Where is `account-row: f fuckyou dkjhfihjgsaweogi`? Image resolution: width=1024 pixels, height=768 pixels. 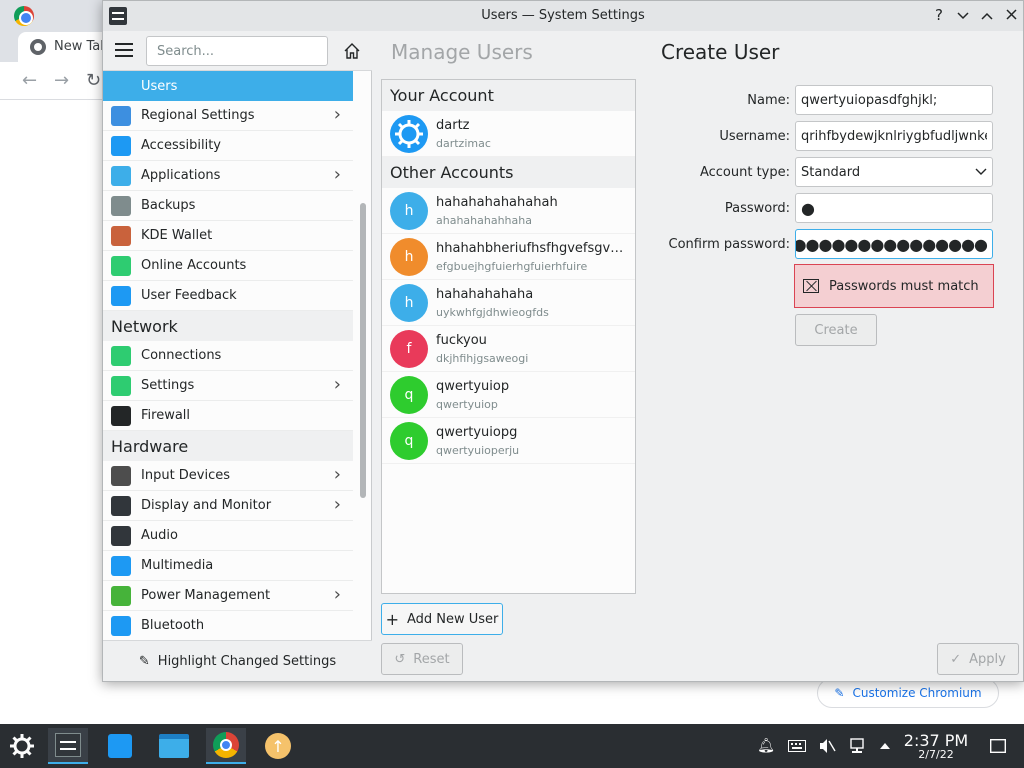 account-row: f fuckyou dkjhfihjgsaweogi is located at coordinates (508, 349).